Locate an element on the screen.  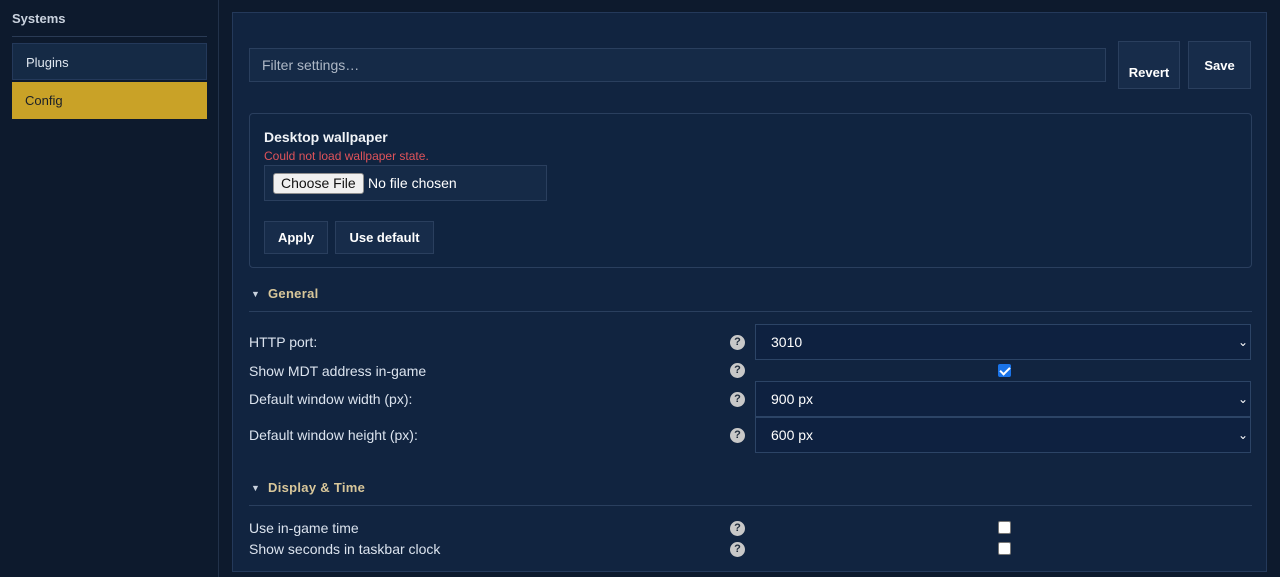
save-button: Save is located at coordinates (1219, 65).